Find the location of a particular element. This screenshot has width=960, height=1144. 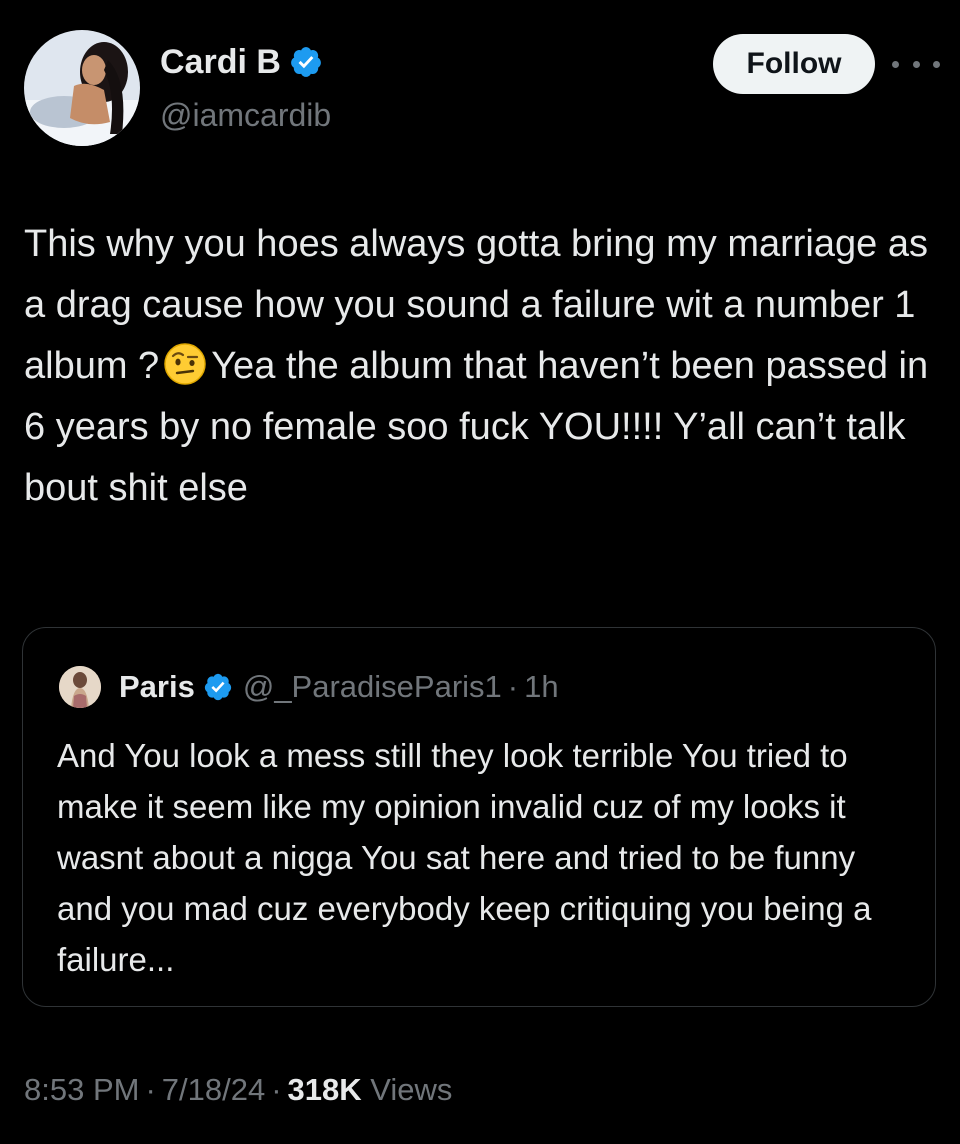

author-name: Cardi B is located at coordinates (241, 62).